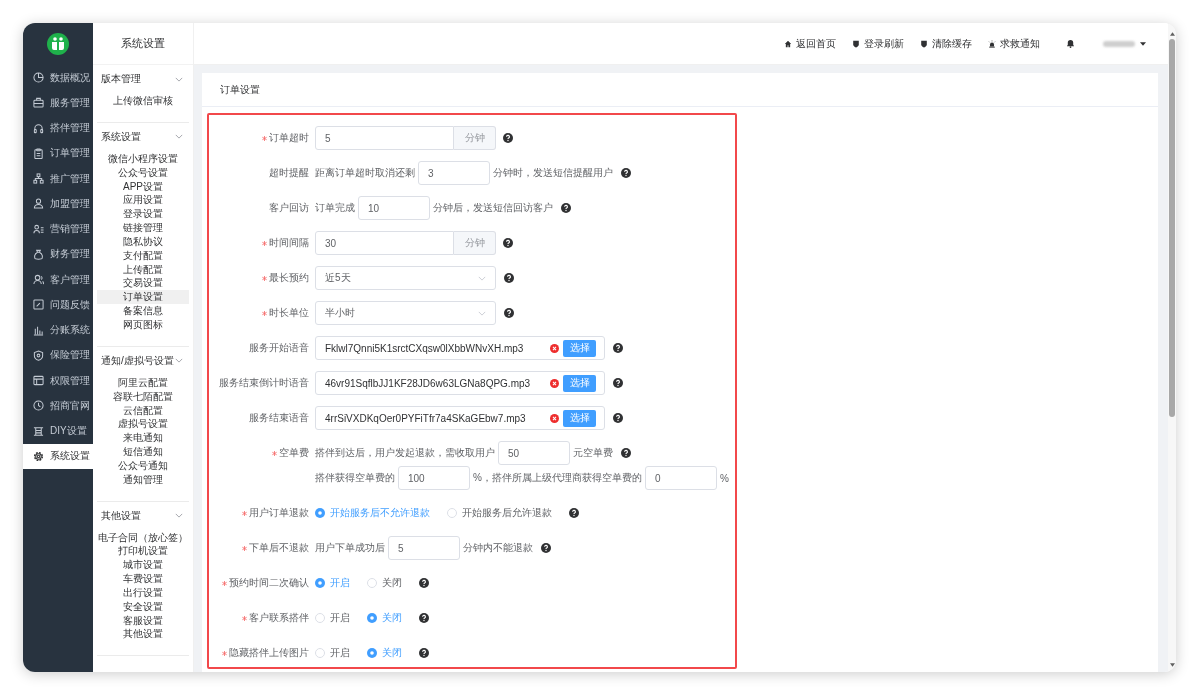  Describe the element at coordinates (384, 243) in the screenshot. I see `number-input: 30` at that location.